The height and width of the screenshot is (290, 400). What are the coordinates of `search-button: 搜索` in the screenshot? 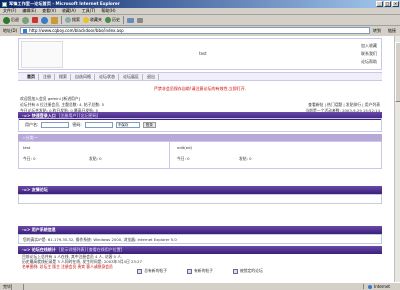 It's located at (72, 20).